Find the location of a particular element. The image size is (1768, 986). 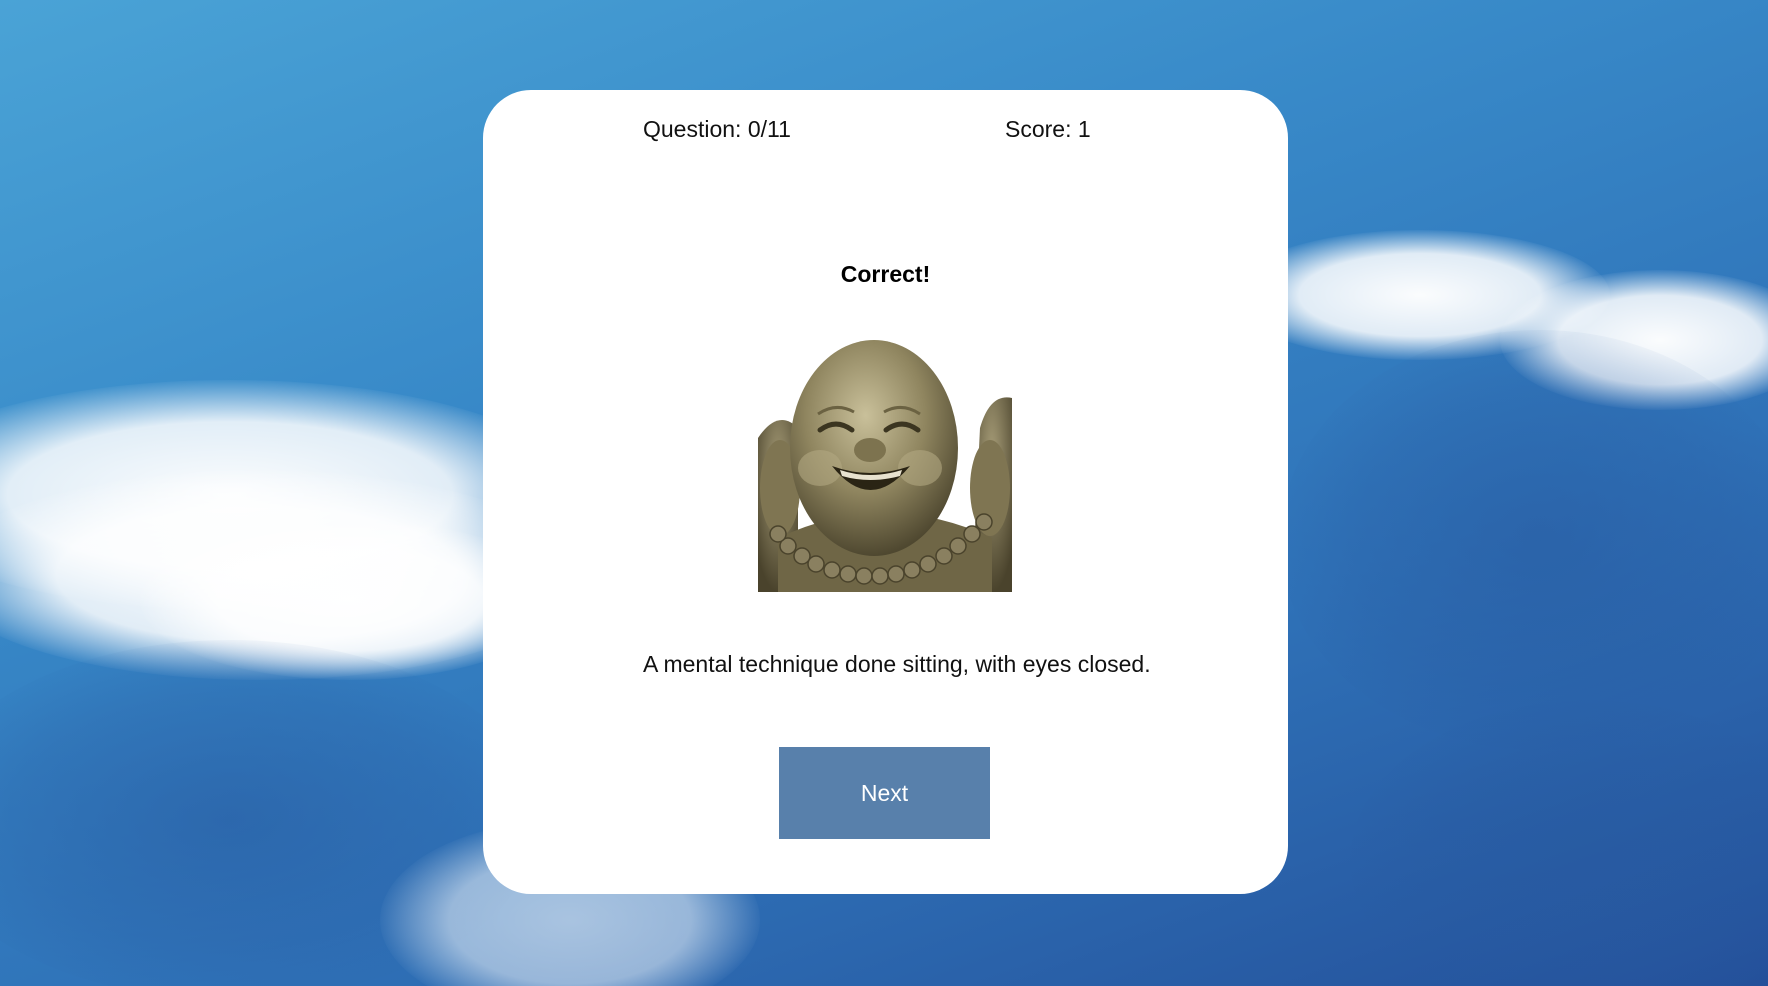

buddha-statue-image is located at coordinates (885, 465).